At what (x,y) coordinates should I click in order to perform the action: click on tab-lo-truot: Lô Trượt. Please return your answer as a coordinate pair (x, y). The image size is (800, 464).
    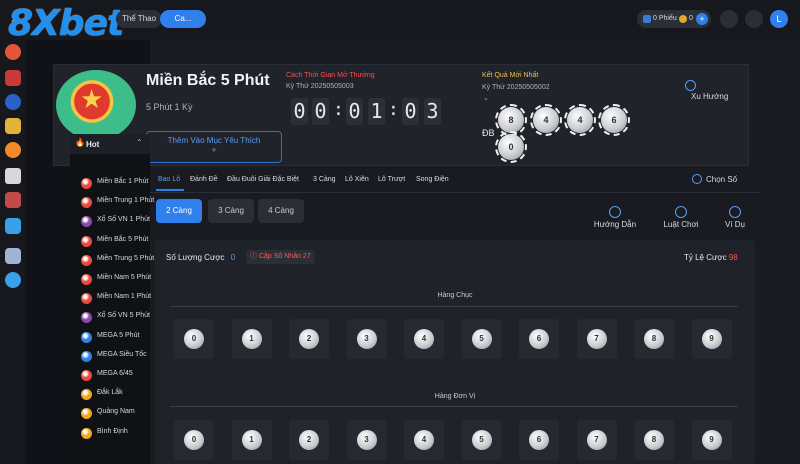
    Looking at the image, I should click on (391, 179).